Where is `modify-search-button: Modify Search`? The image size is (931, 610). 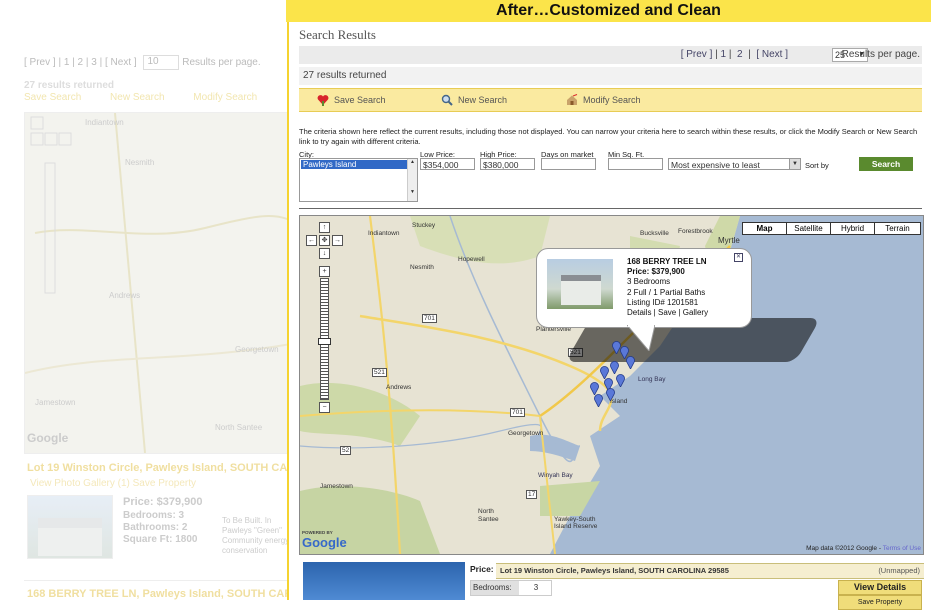
modify-search-button: Modify Search is located at coordinates (603, 100).